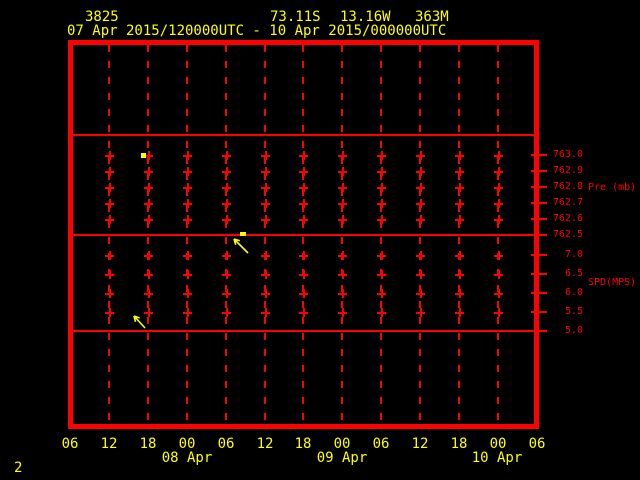 Image resolution: width=640 pixels, height=480 pixels. Describe the element at coordinates (18, 468) in the screenshot. I see `page-number: 2` at that location.